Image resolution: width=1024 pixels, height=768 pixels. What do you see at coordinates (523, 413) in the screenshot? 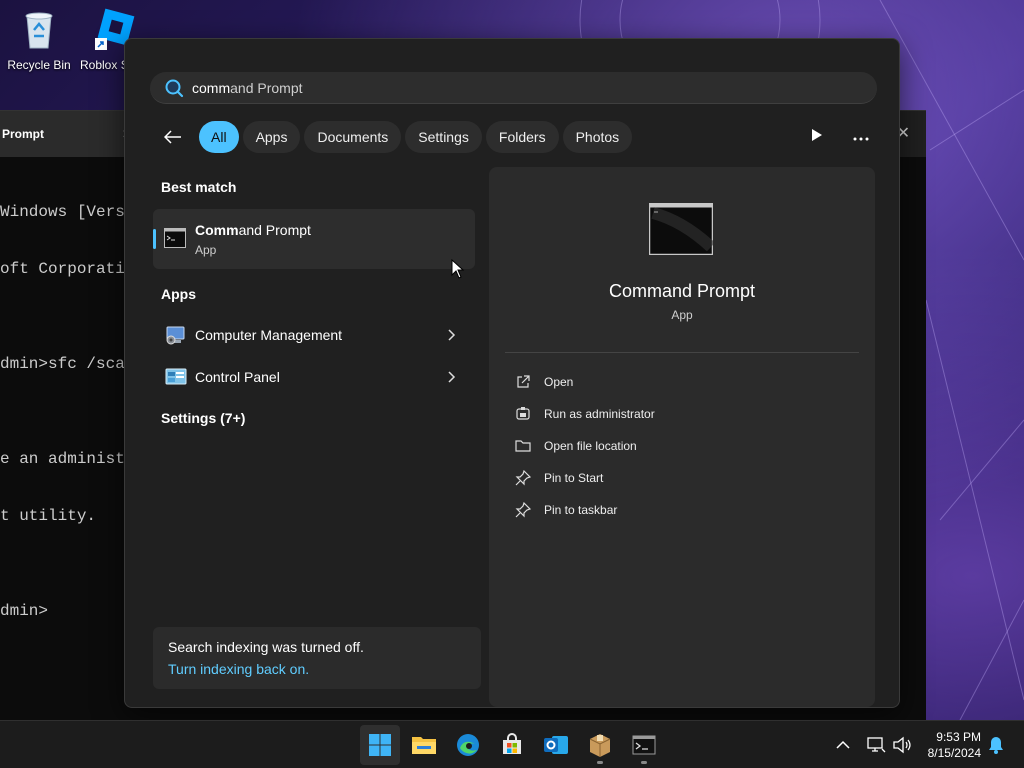
I see `shield-admin-icon` at bounding box center [523, 413].